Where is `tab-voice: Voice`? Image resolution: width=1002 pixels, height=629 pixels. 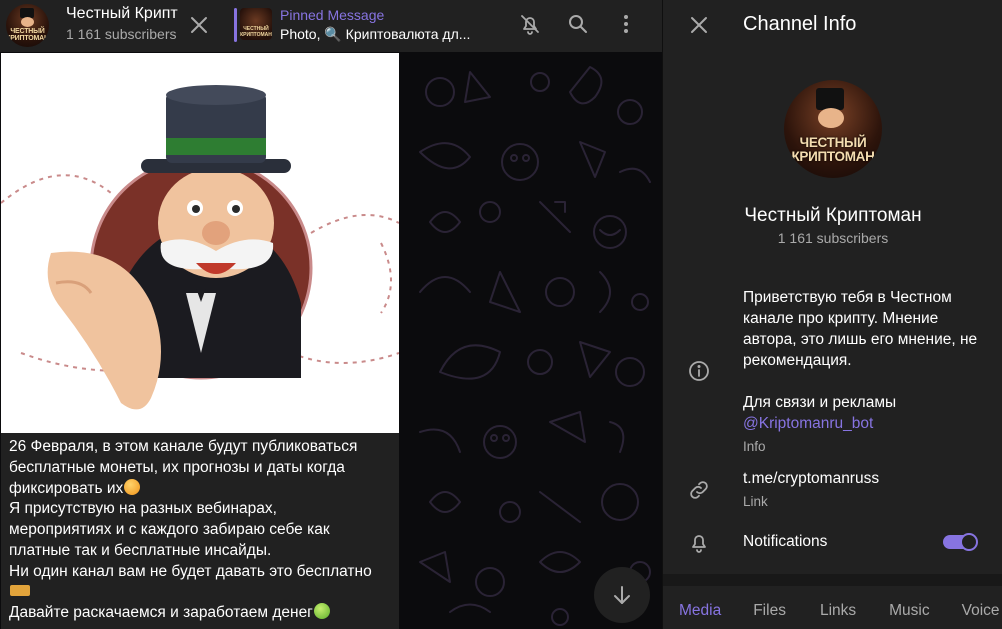
tab-voice: Voice is located at coordinates (981, 607).